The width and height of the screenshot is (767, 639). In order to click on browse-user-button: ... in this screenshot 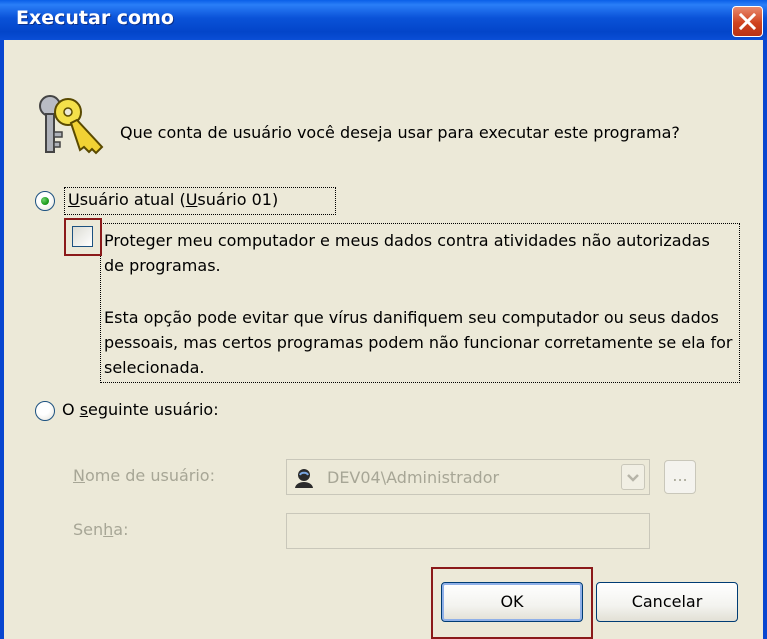, I will do `click(680, 477)`.